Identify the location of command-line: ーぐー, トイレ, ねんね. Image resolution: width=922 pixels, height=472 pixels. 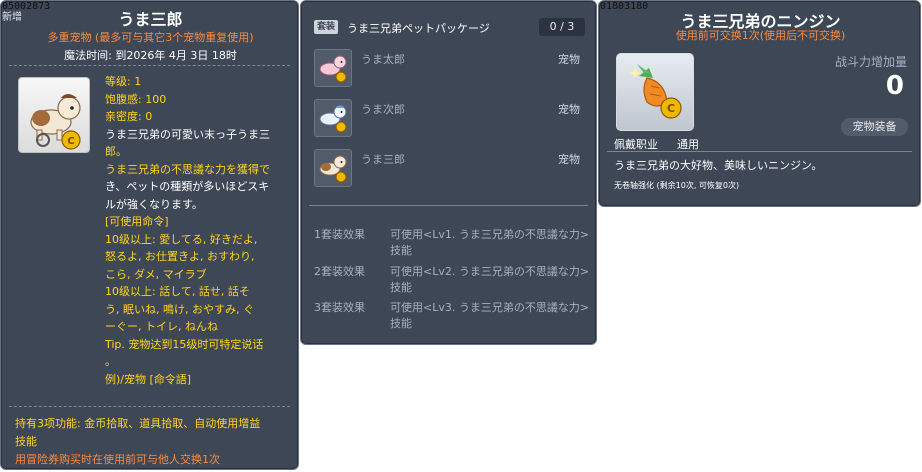
(161, 326).